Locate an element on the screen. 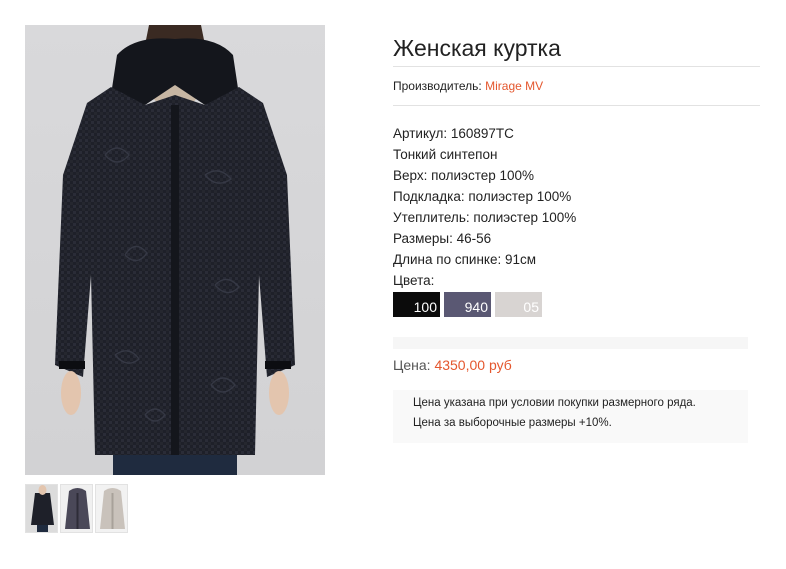 Image resolution: width=786 pixels, height=569 pixels. price-header-bar is located at coordinates (570, 343).